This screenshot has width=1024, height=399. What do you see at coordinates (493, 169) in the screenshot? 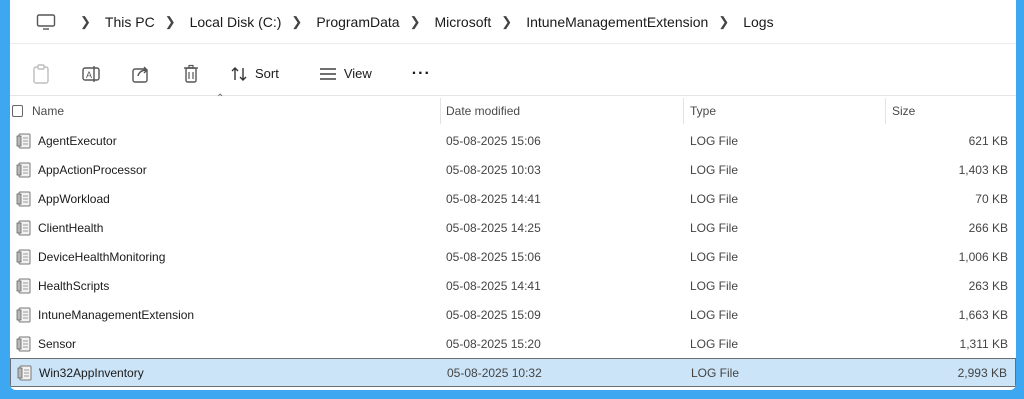
I see `file-date: 05-08-2025 10:03` at bounding box center [493, 169].